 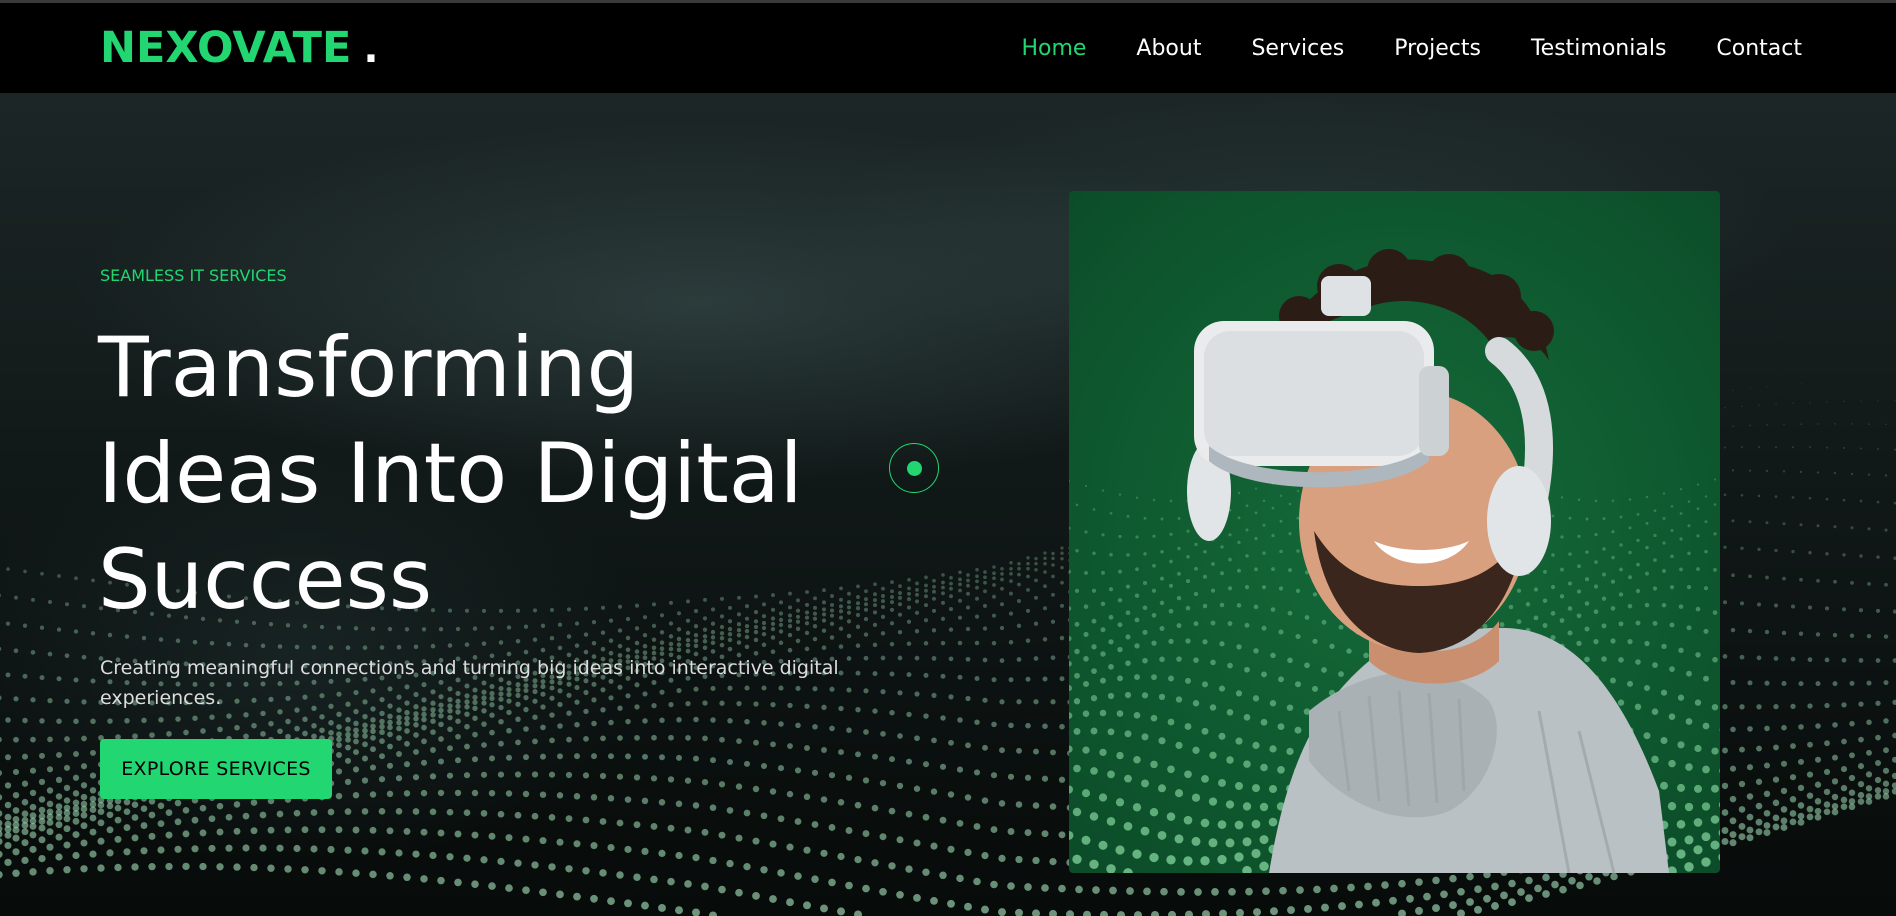 What do you see at coordinates (216, 769) in the screenshot?
I see `explore-services-button: EXPLORE SERVICES` at bounding box center [216, 769].